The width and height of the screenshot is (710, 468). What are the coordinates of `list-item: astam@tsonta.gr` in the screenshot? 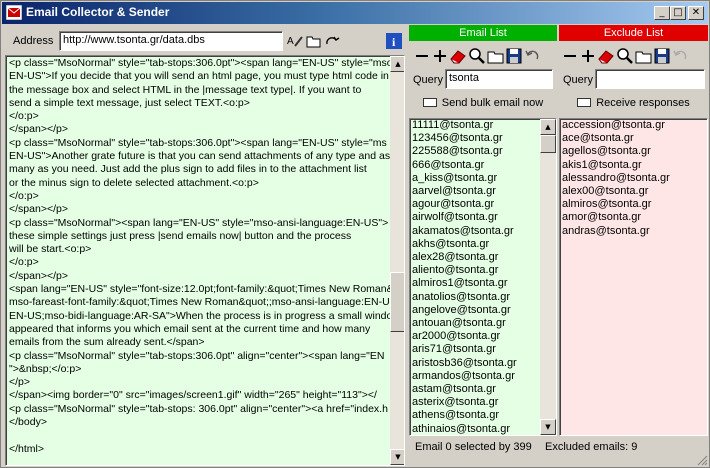 It's located at (464, 389).